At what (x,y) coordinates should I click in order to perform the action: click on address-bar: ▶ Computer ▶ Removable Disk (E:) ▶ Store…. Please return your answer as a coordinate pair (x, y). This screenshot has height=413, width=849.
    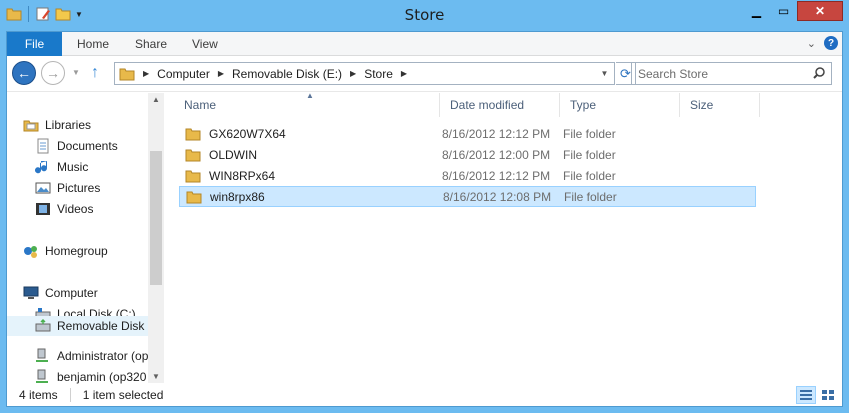
    Looking at the image, I should click on (364, 73).